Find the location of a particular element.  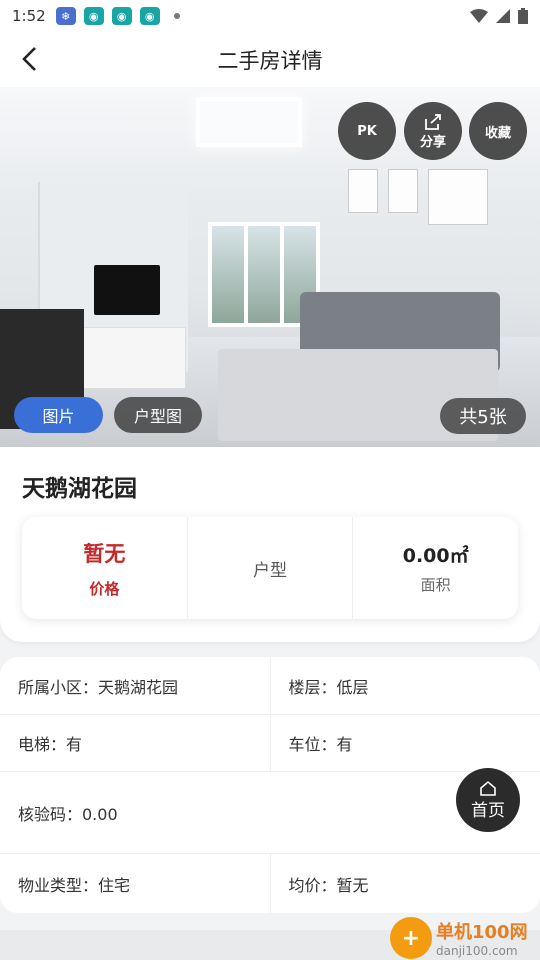

details-row: 电梯：有 车位：有 is located at coordinates (270, 743).